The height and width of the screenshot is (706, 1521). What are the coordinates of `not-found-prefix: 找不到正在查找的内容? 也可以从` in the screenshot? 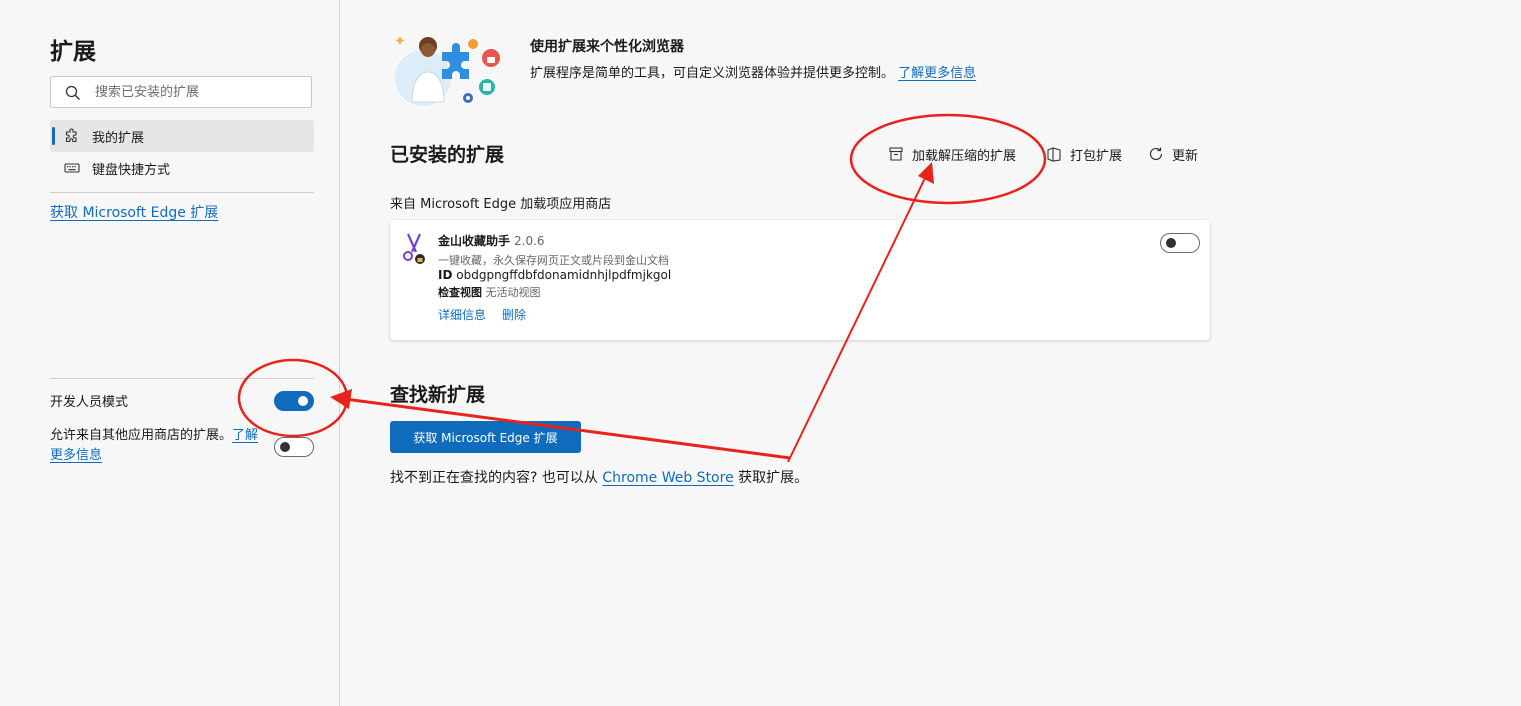 It's located at (494, 478).